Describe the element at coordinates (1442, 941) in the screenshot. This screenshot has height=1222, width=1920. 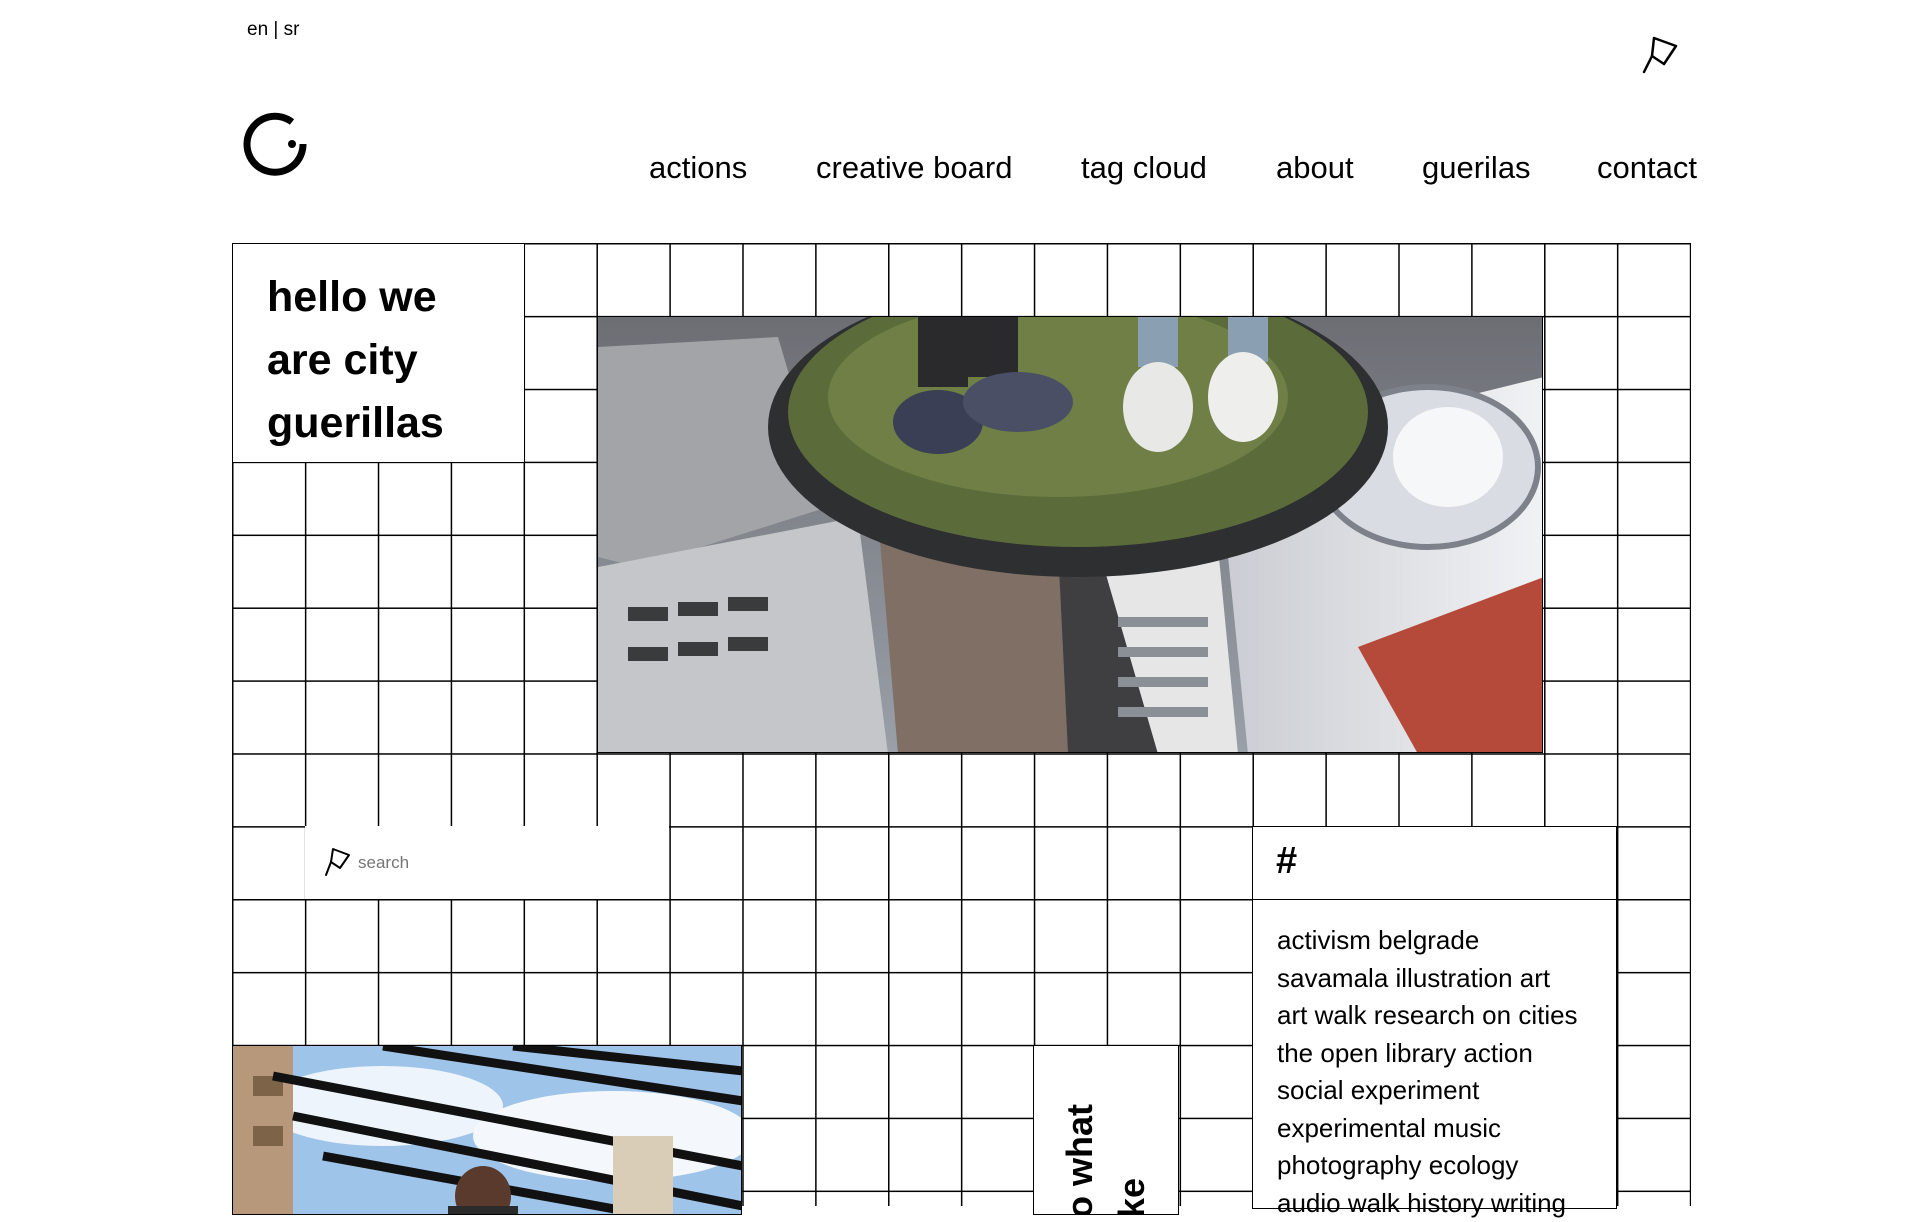
I see `tag-cloud-line: activism belgrade` at that location.